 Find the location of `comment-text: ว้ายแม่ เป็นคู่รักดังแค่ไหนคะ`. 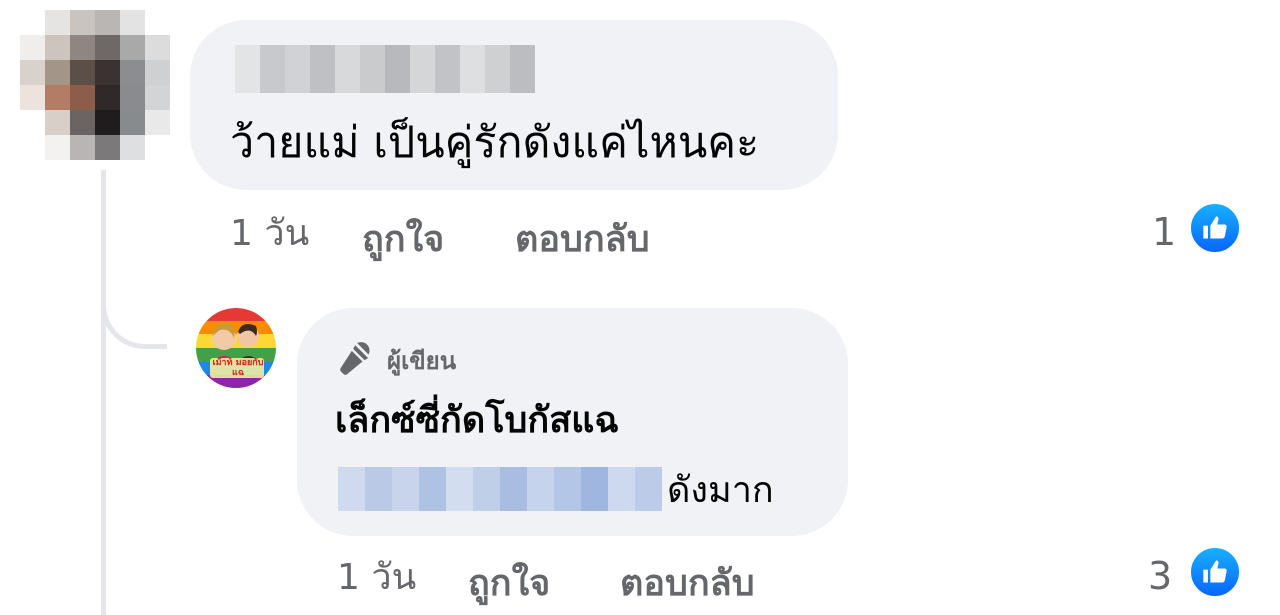

comment-text: ว้ายแม่ เป็นคู่รักดังแค่ไหนคะ is located at coordinates (495, 143).